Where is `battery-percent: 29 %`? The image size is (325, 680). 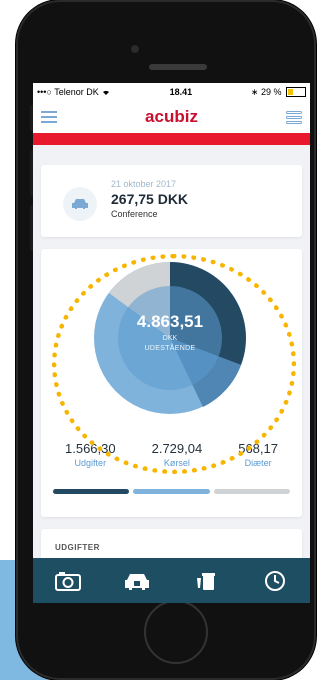
battery-percent: 29 % is located at coordinates (271, 91).